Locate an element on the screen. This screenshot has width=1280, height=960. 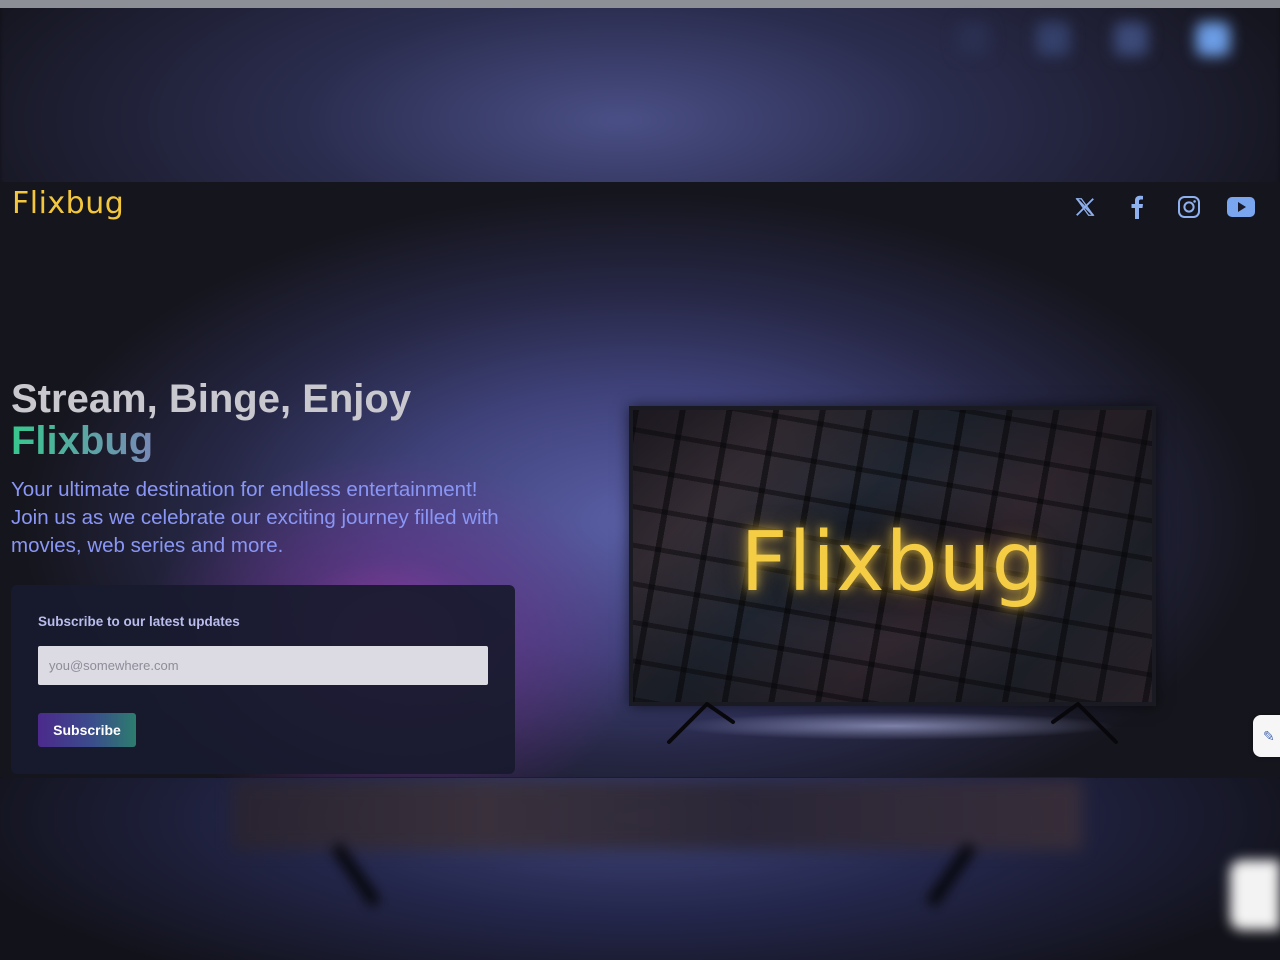
hero-title: Stream, Binge, Enjoy Flixbug is located at coordinates (211, 420).